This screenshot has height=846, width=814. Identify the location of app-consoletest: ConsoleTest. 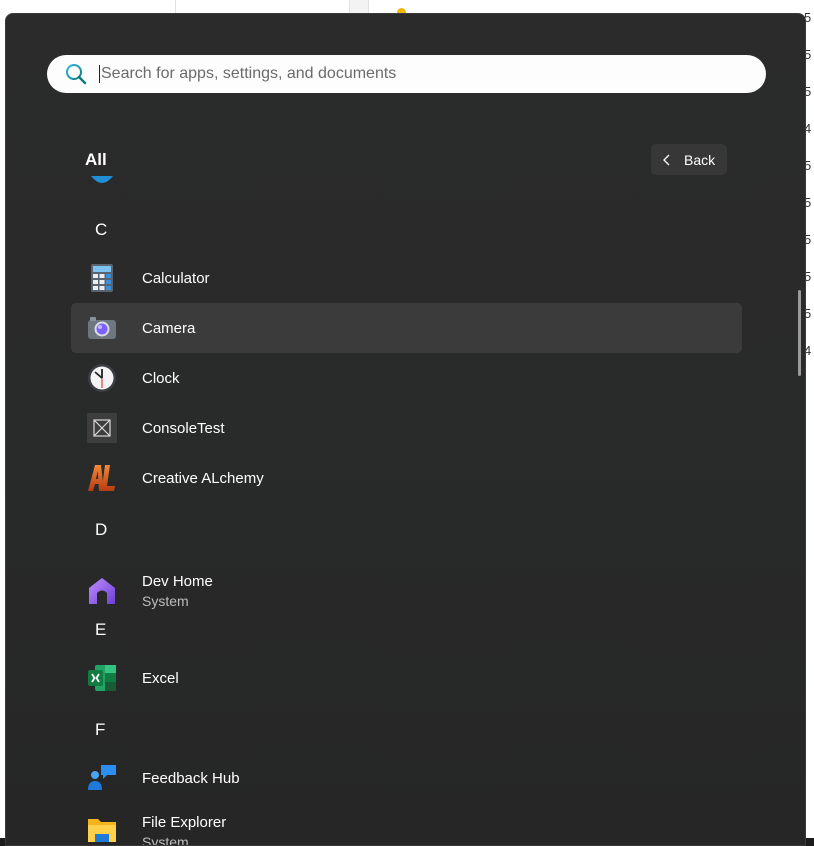
(406, 428).